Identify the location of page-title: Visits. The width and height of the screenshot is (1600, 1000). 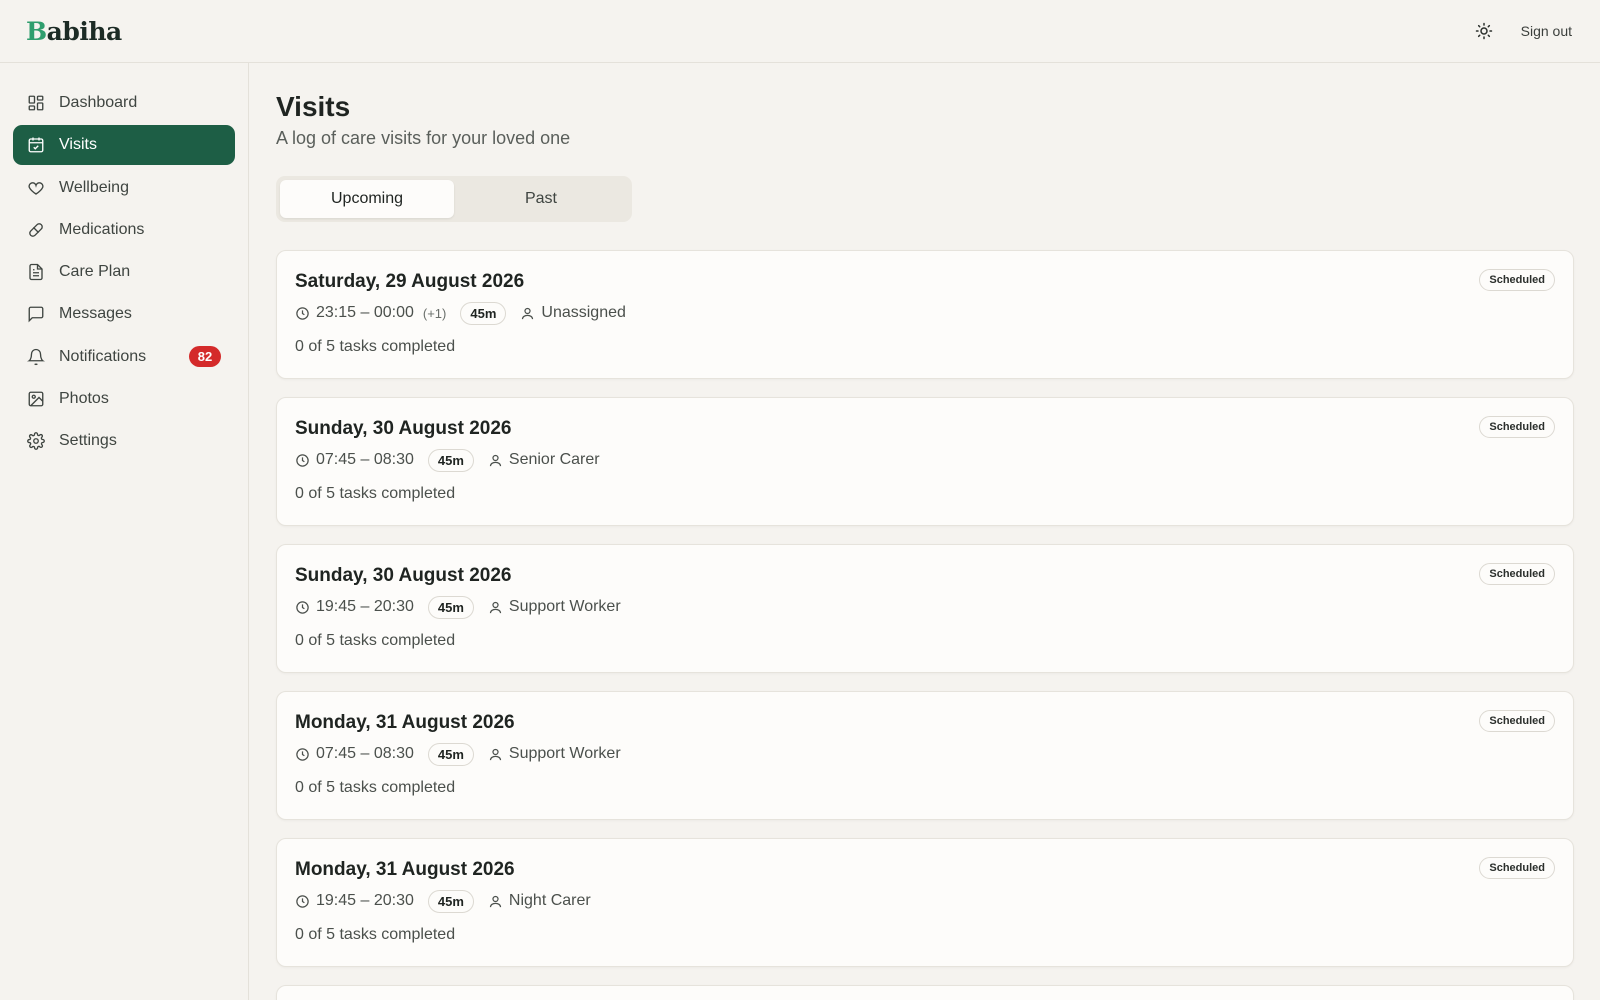
(313, 106).